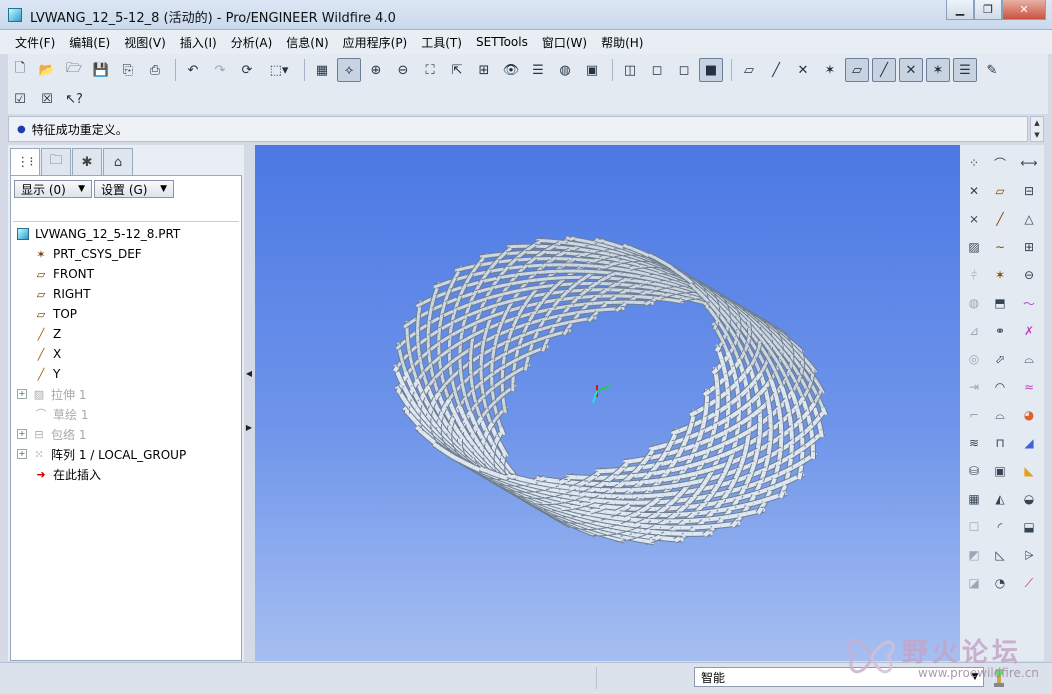  What do you see at coordinates (684, 70) in the screenshot?
I see `no-hidden-button: ◻` at bounding box center [684, 70].